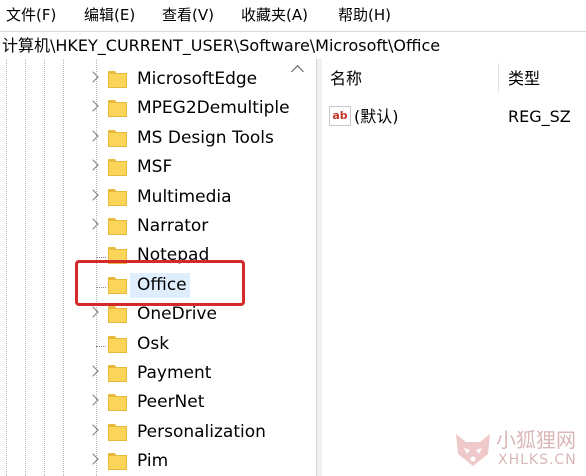 The image size is (586, 476). Describe the element at coordinates (346, 79) in the screenshot. I see `column-header-name: 名称` at that location.